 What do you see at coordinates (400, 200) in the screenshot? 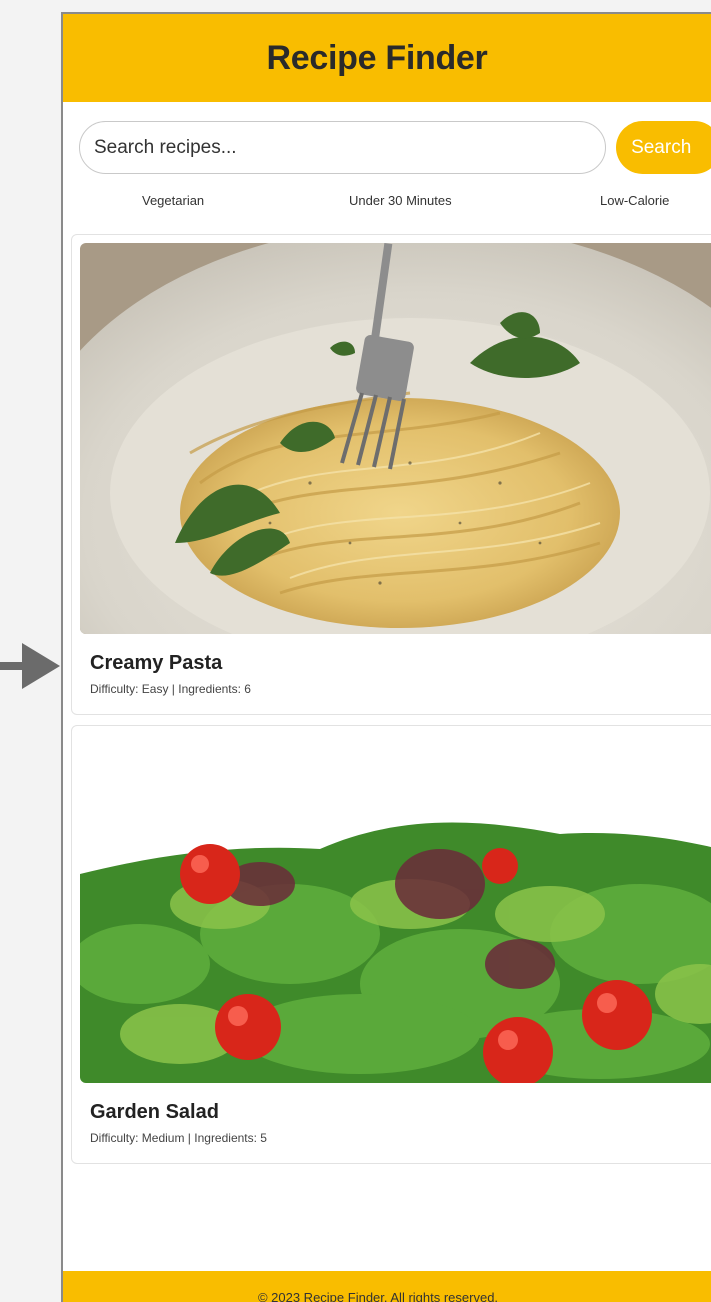
I see `filter-under-30-minutes: Under 30 Minutes` at bounding box center [400, 200].